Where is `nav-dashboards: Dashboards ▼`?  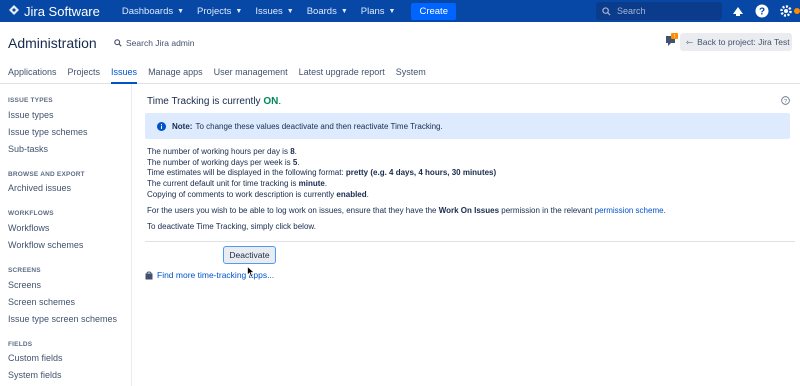 nav-dashboards: Dashboards ▼ is located at coordinates (153, 11).